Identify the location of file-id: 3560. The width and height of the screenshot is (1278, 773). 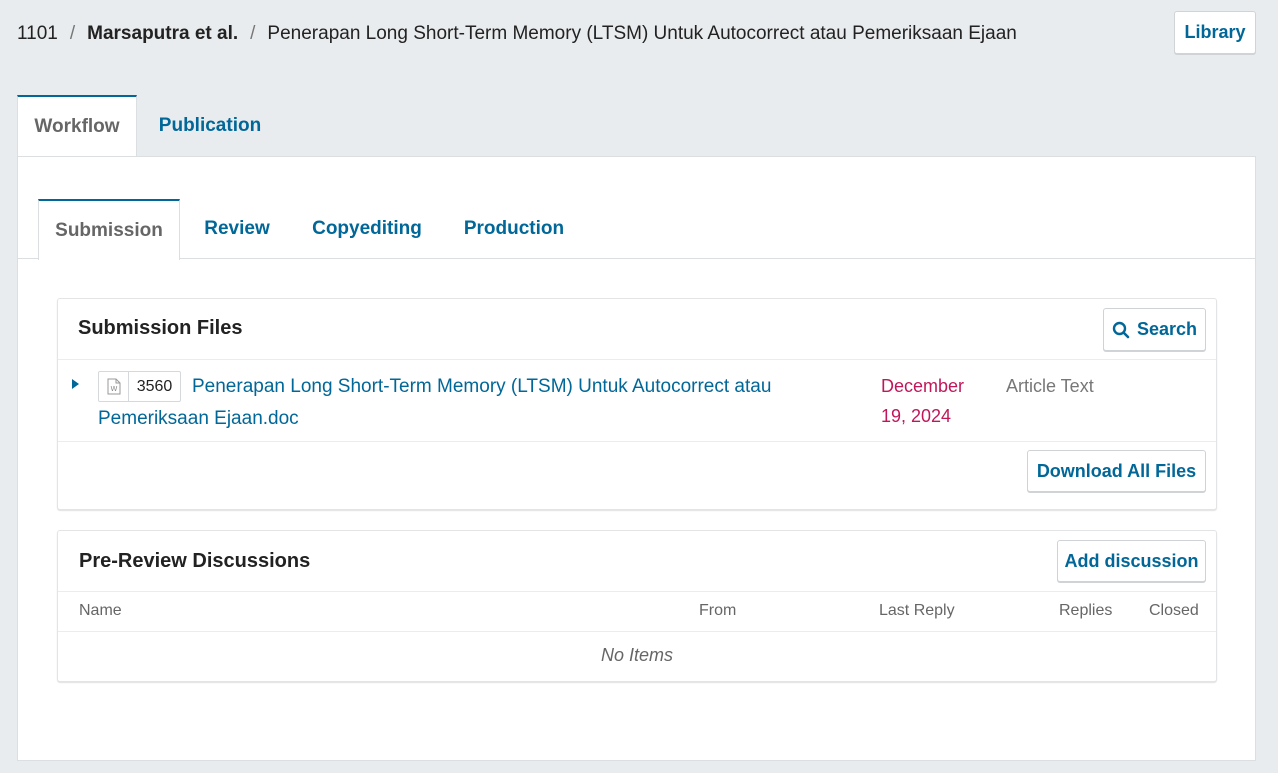
(154, 386).